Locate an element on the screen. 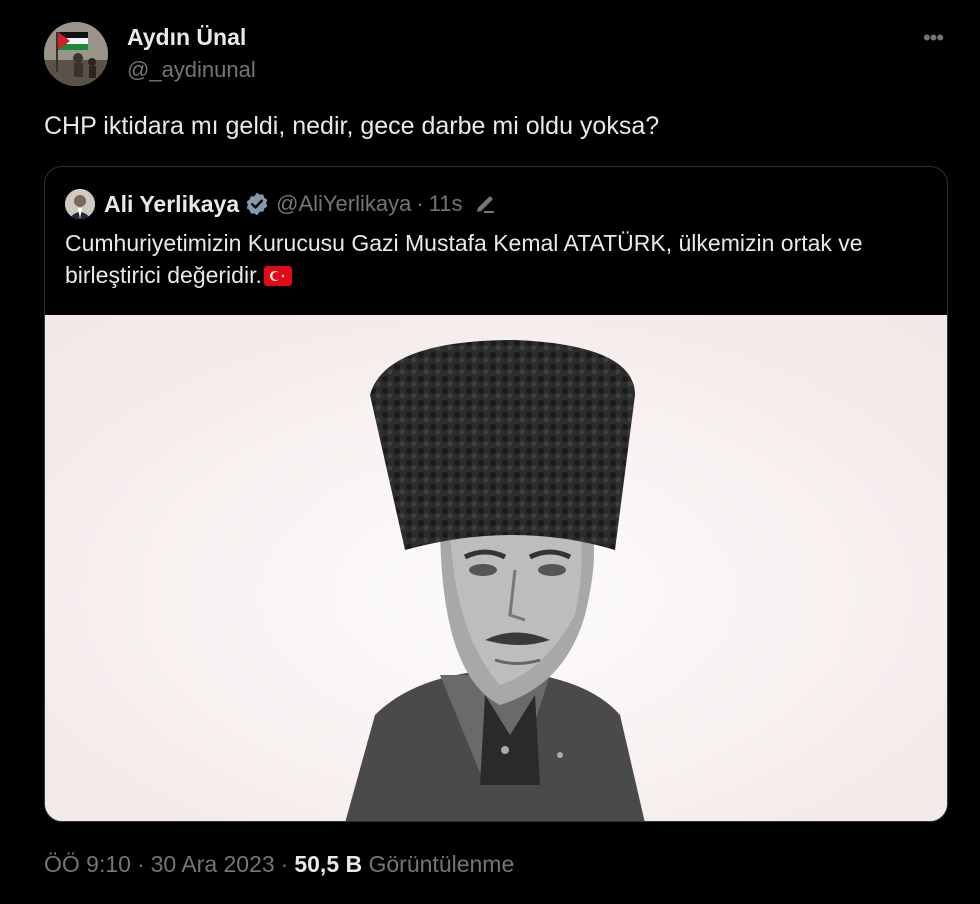 This screenshot has height=904, width=980. profile-photo-flag-icon is located at coordinates (76, 54).